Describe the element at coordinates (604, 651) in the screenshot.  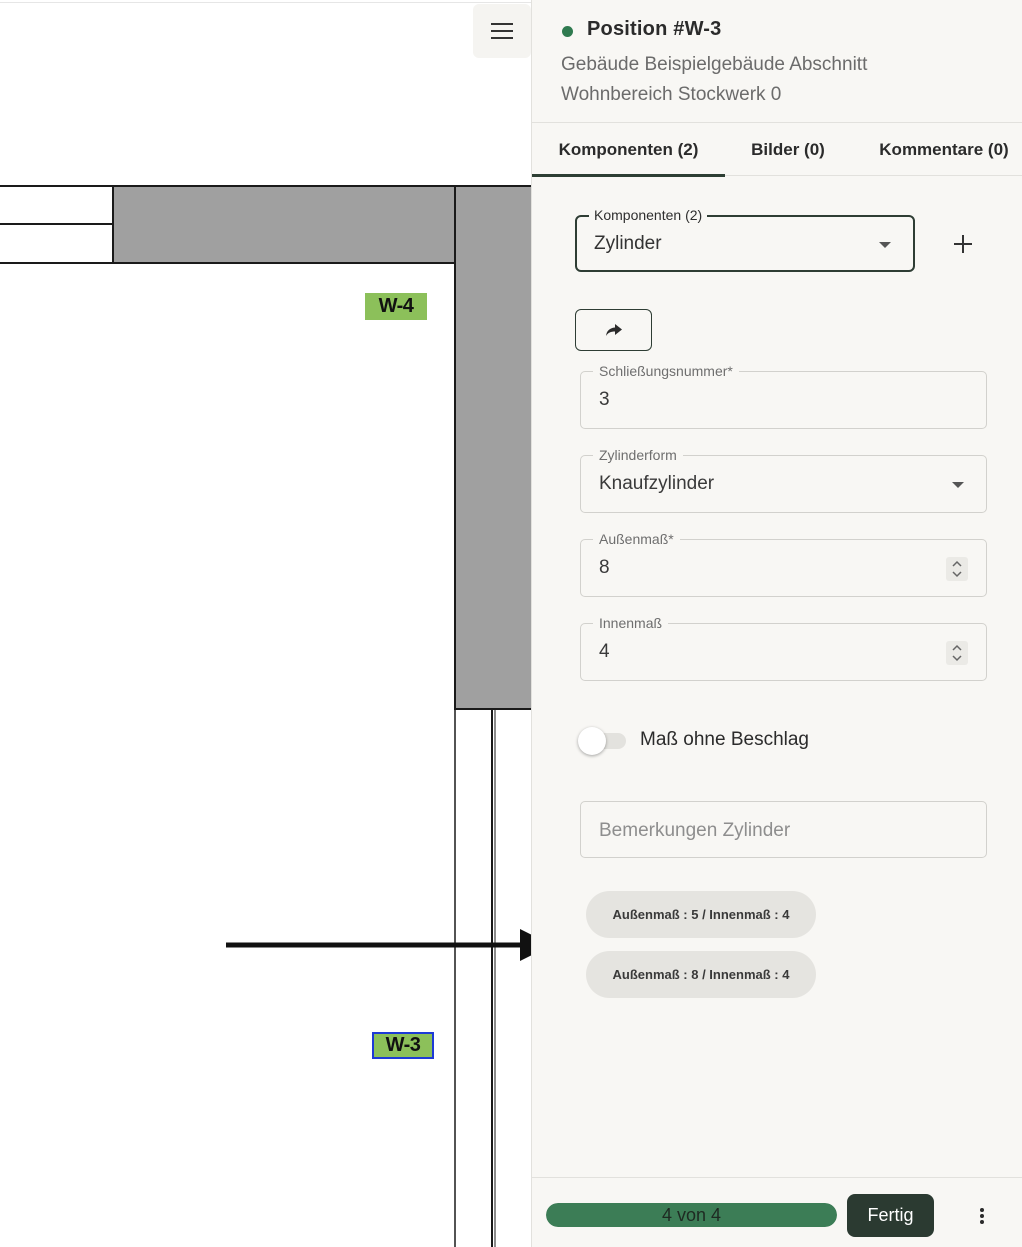
I see `field-value: 4` at that location.